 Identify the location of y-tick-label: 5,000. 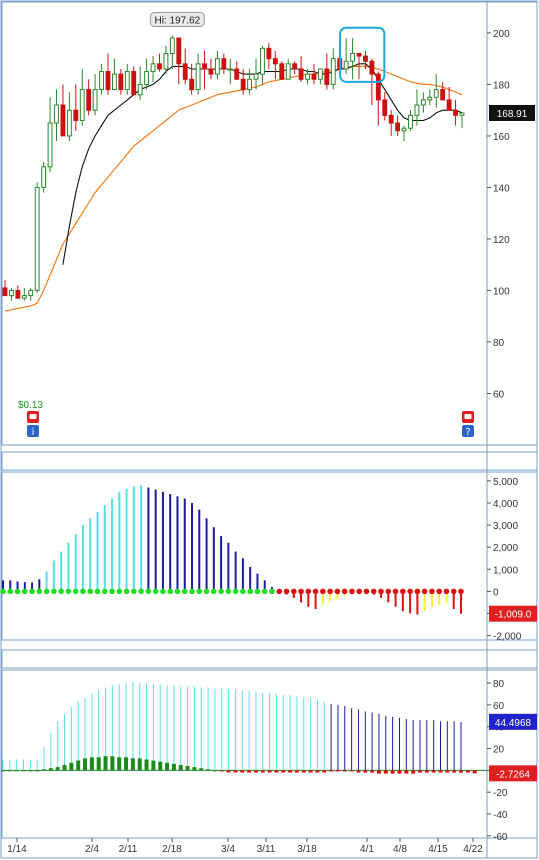
(505, 482).